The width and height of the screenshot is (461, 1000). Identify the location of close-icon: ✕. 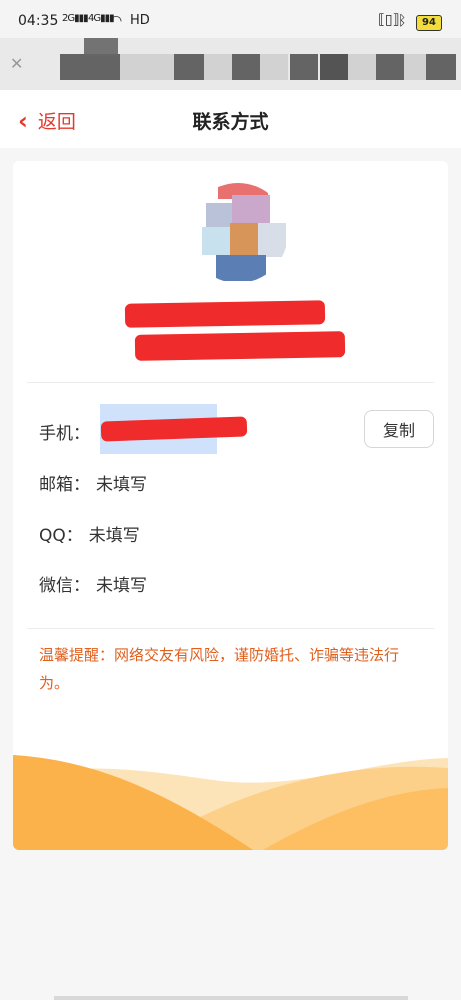
(16, 63).